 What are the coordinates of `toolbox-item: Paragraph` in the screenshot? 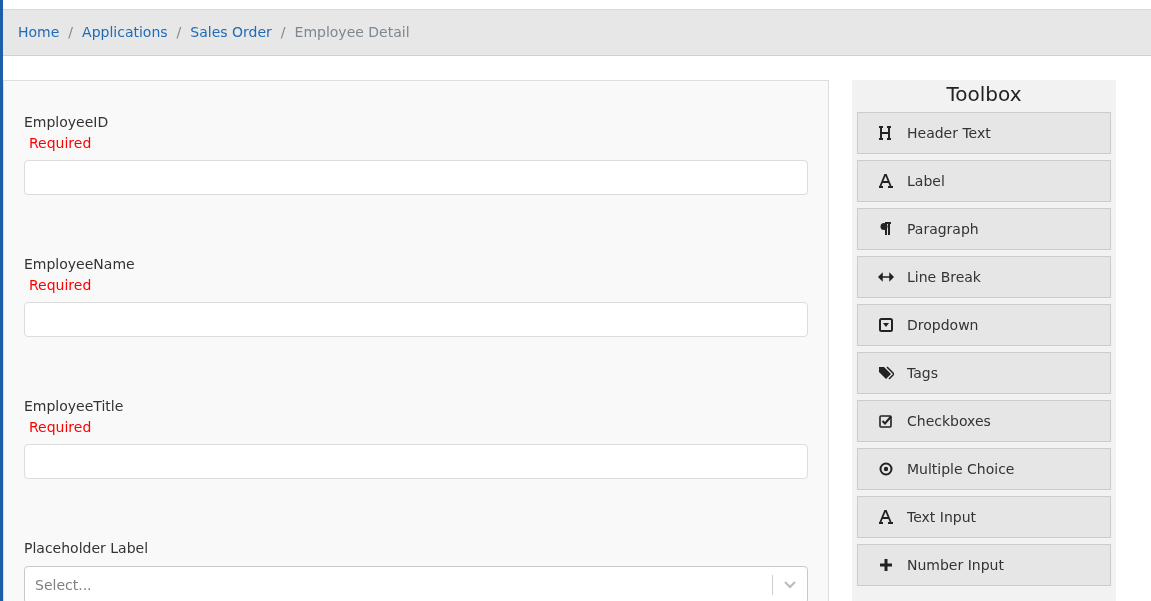 It's located at (984, 229).